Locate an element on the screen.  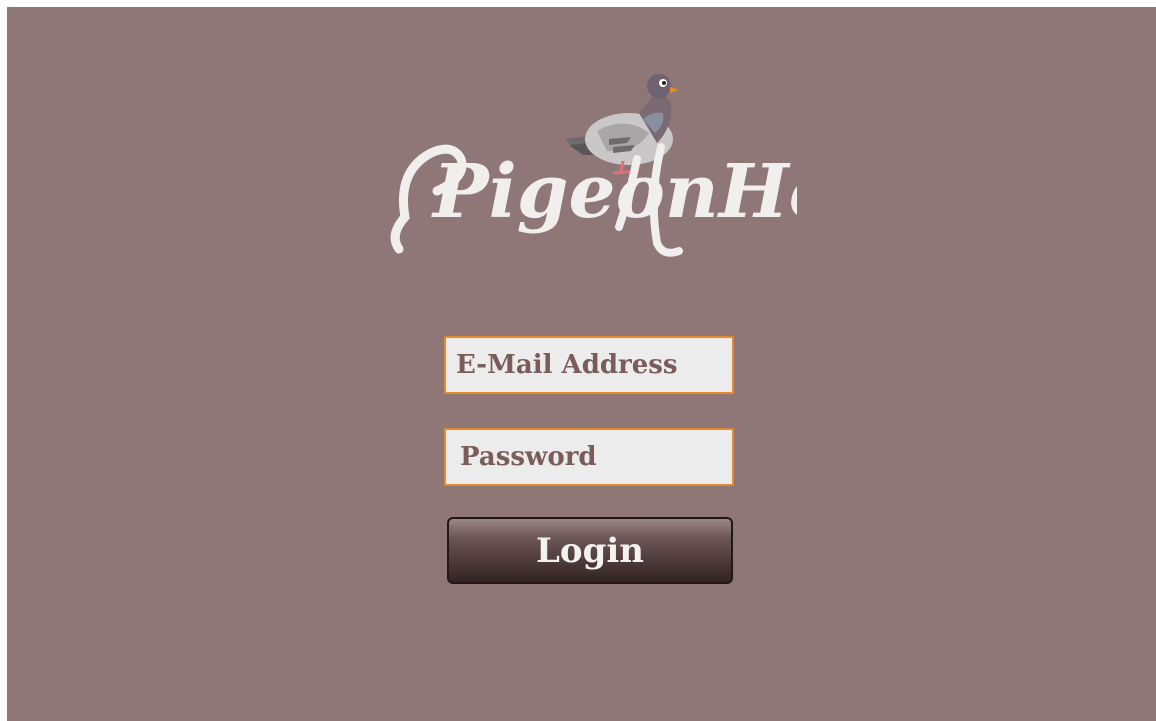
logo-graphic: PigeonHole is located at coordinates (593, 165).